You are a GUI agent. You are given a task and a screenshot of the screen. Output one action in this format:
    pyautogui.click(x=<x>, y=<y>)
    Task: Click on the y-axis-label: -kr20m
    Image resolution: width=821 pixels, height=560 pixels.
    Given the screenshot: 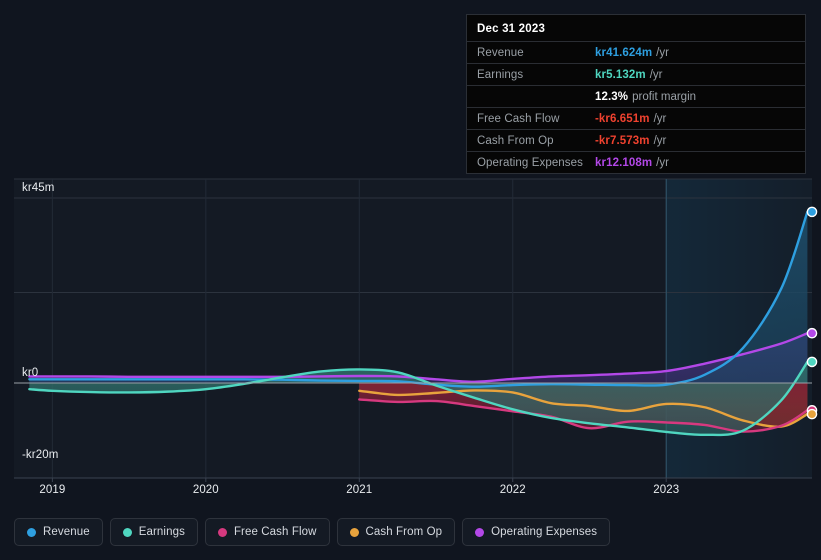 What is the action you would take?
    pyautogui.click(x=40, y=455)
    